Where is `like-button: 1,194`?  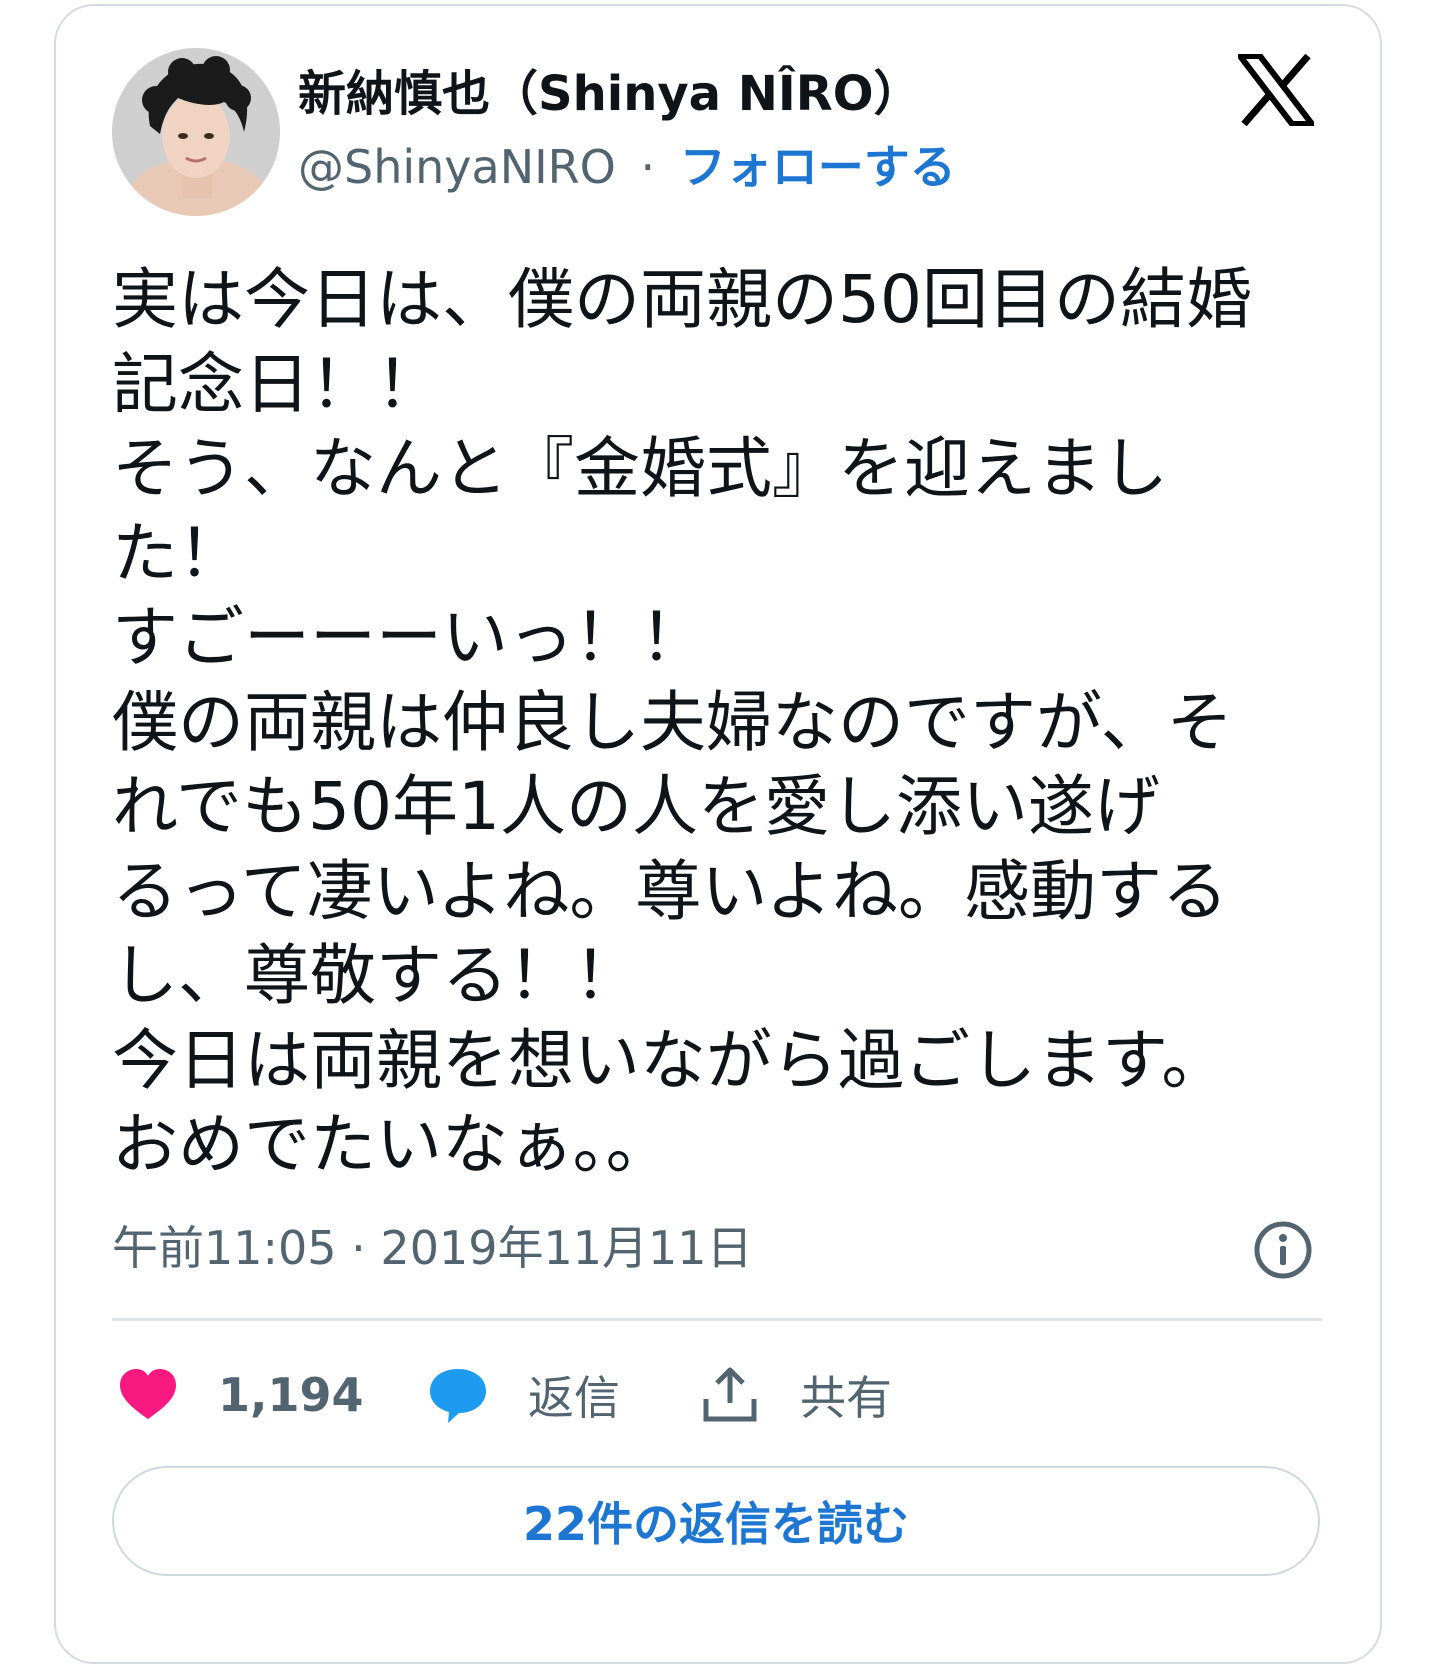
like-button: 1,194 is located at coordinates (240, 1395).